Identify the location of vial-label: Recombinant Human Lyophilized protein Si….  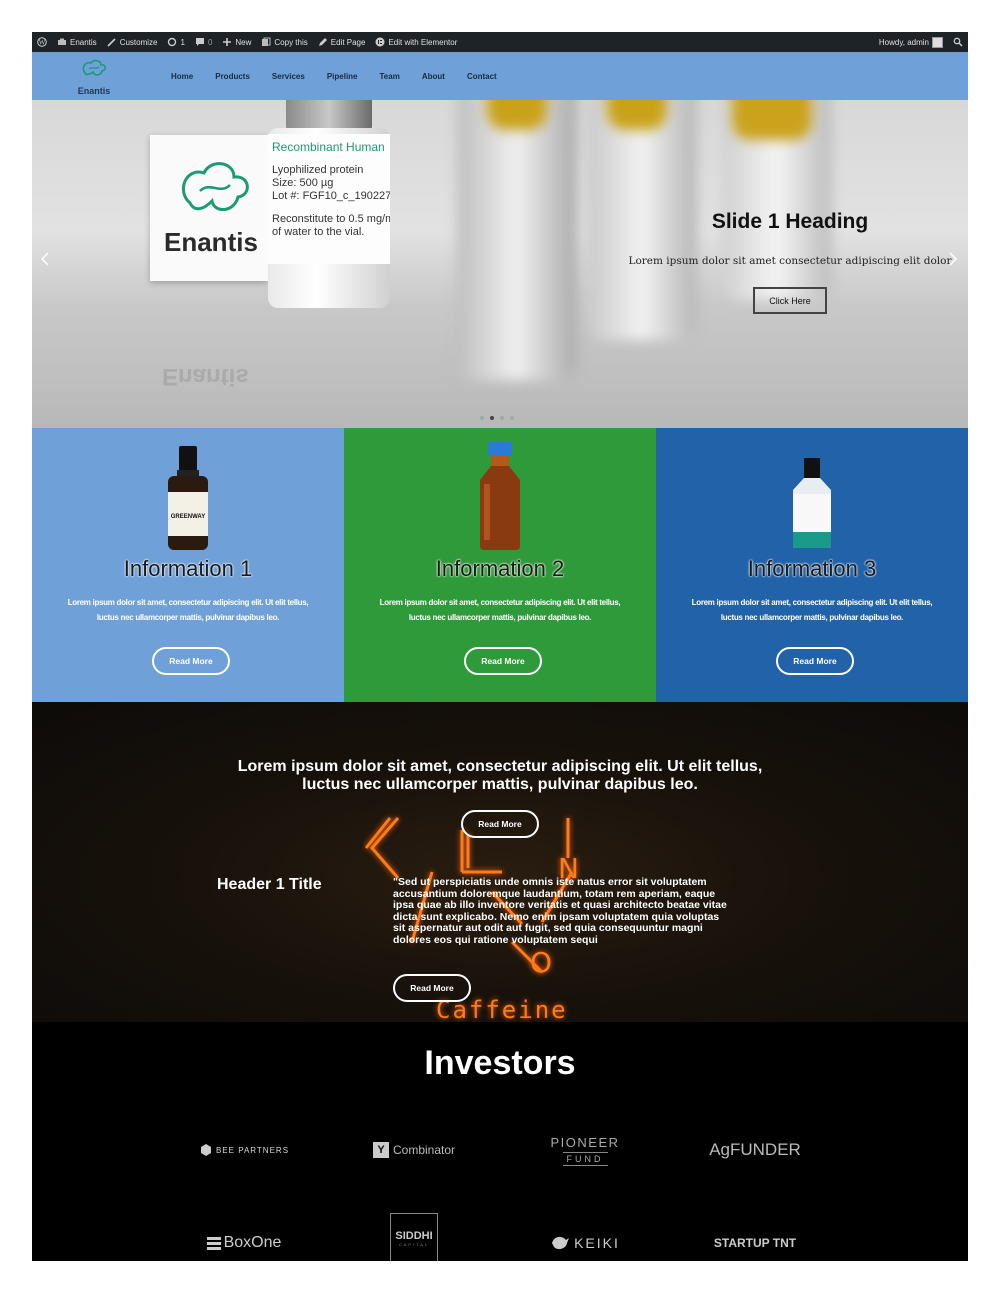
(329, 199).